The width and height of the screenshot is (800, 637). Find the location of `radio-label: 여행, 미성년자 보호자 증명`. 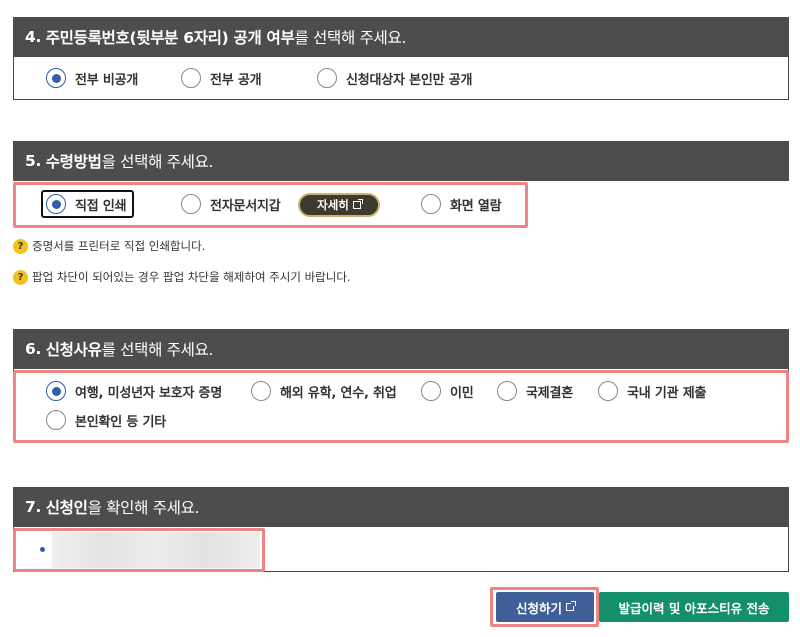

radio-label: 여행, 미성년자 보호자 증명 is located at coordinates (149, 393).